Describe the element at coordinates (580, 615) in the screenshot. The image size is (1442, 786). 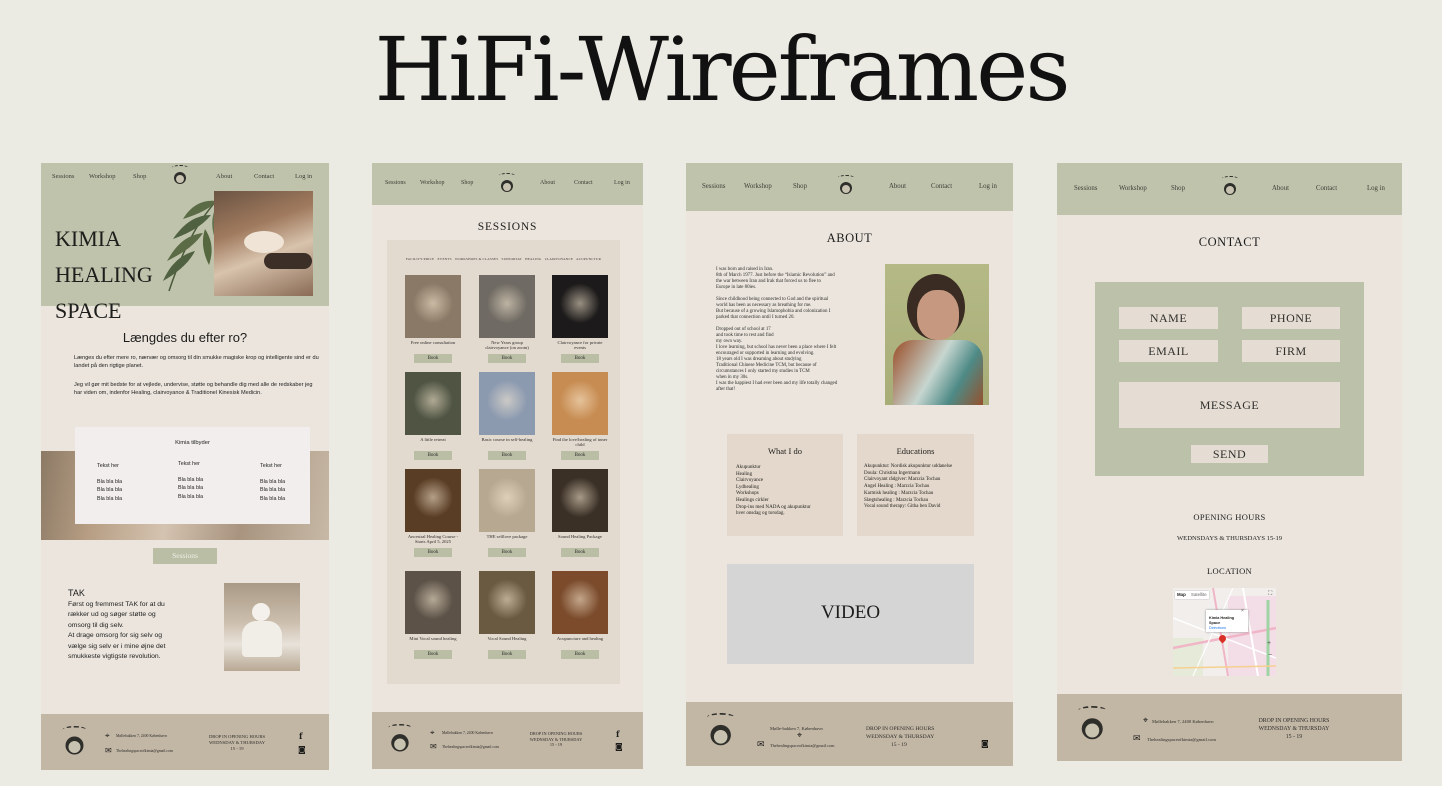
I see `session-card: Acupuncture and healing Book` at that location.